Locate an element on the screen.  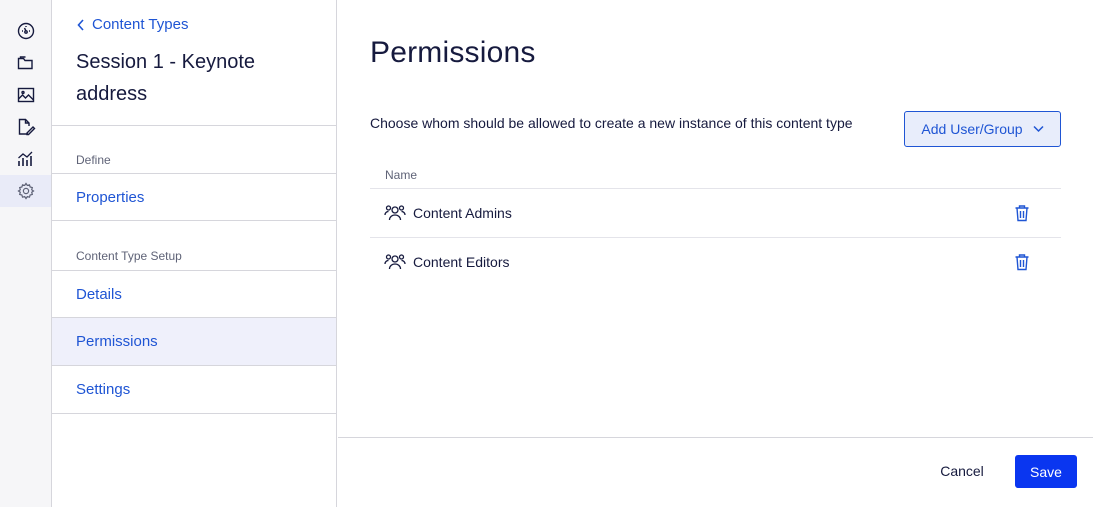
chevron-left-icon is located at coordinates (80, 24).